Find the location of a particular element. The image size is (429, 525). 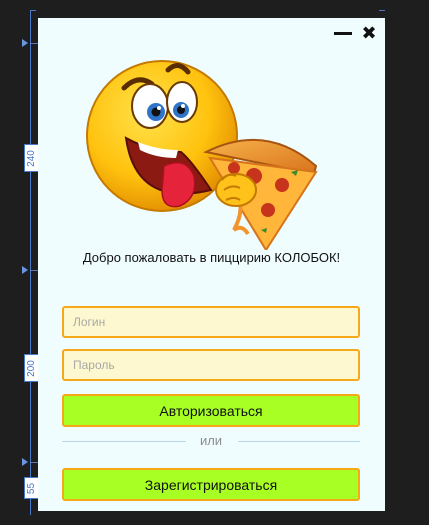

or-divider: или is located at coordinates (211, 441).